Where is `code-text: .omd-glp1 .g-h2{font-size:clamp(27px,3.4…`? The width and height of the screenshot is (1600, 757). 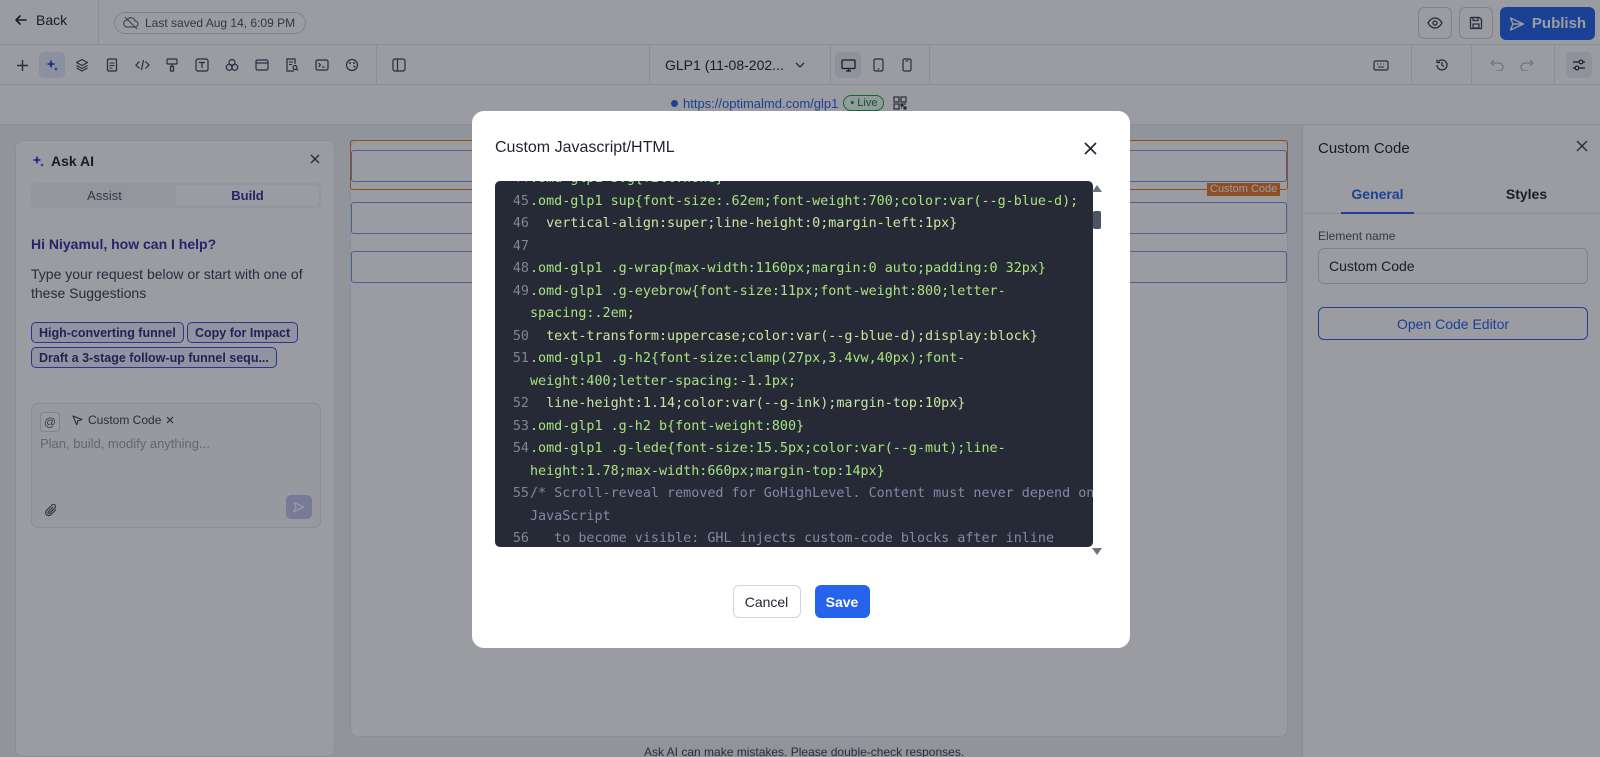 code-text: .omd-glp1 .g-h2{font-size:clamp(27px,3.4… is located at coordinates (748, 358).